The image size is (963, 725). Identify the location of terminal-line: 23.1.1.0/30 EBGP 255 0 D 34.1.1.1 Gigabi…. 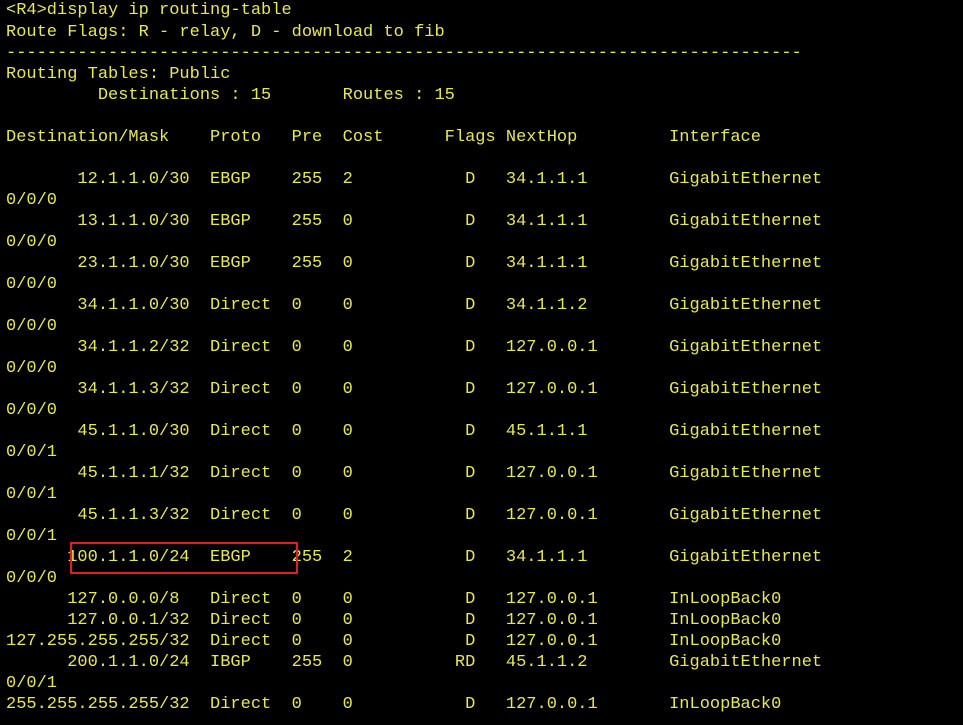
(414, 263).